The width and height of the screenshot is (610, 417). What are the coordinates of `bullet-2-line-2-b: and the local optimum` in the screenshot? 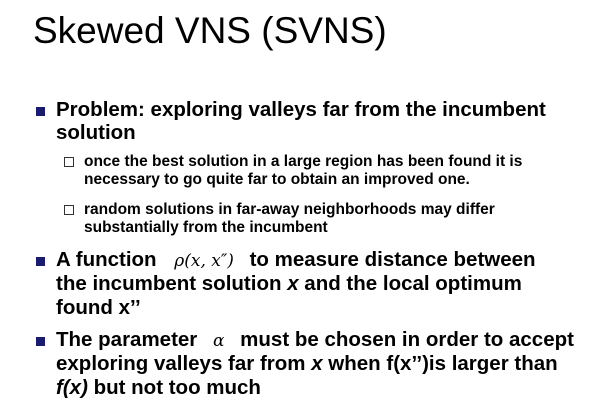 It's located at (410, 283).